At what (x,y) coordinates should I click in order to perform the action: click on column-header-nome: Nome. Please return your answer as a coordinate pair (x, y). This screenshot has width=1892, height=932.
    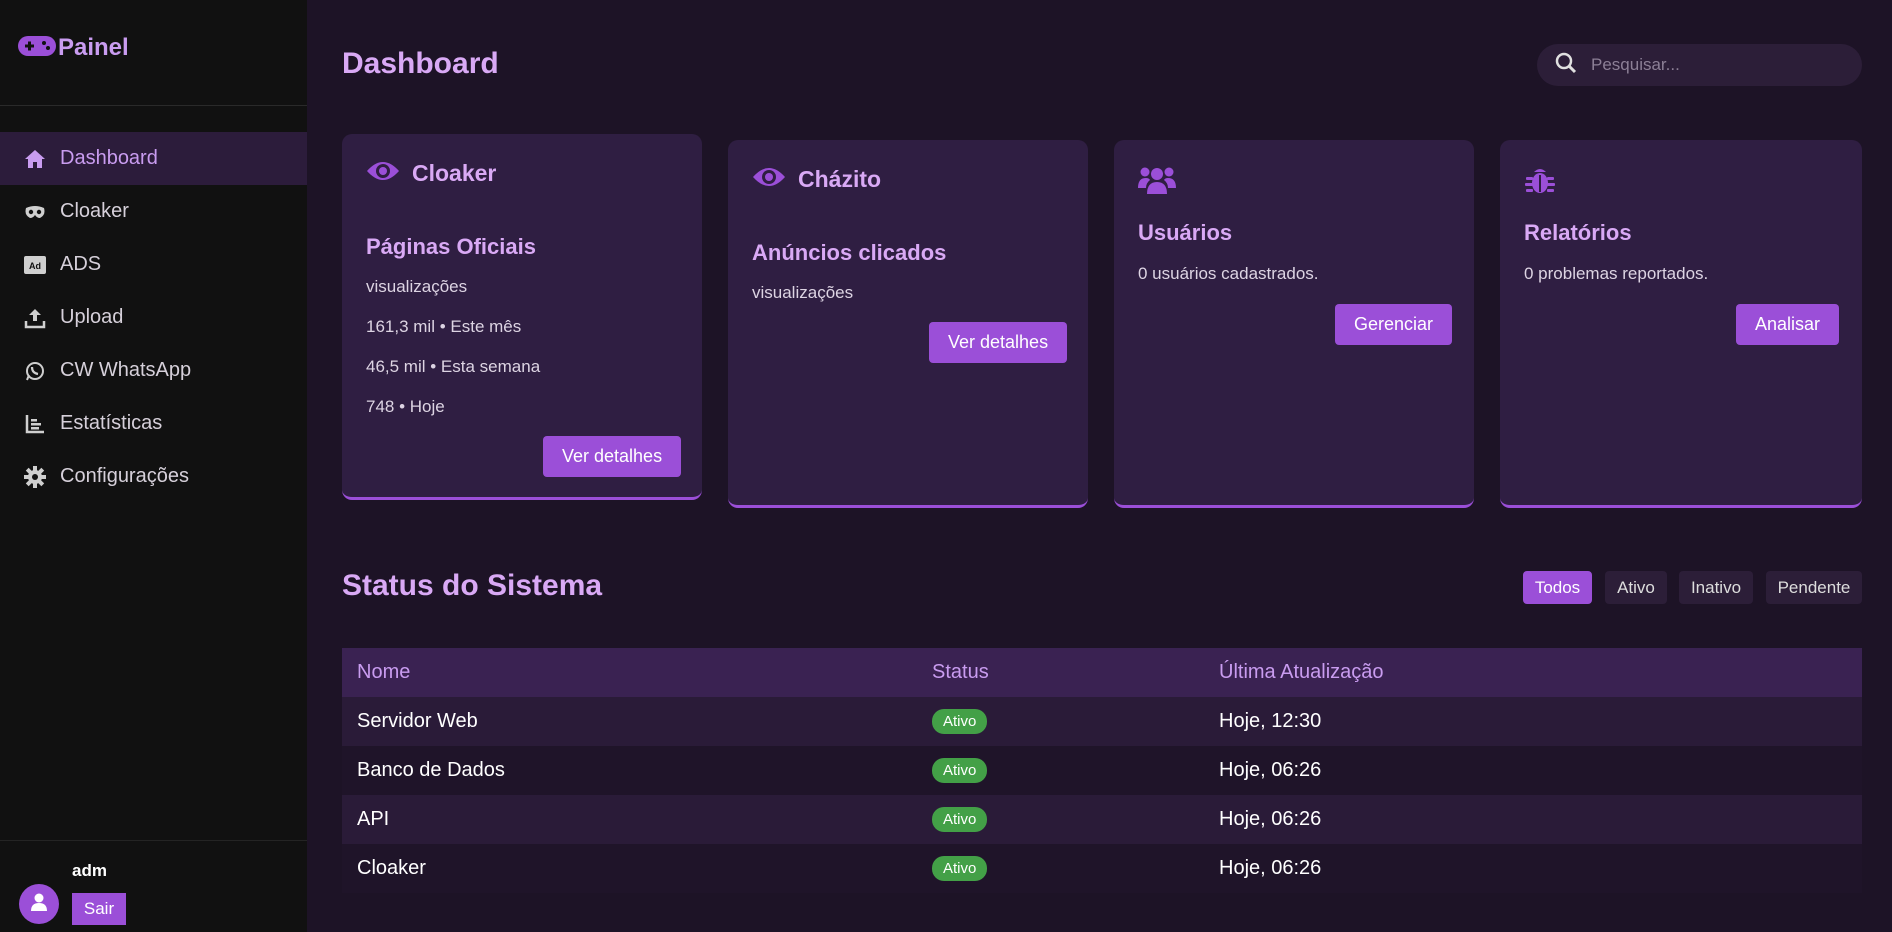
    Looking at the image, I should click on (637, 672).